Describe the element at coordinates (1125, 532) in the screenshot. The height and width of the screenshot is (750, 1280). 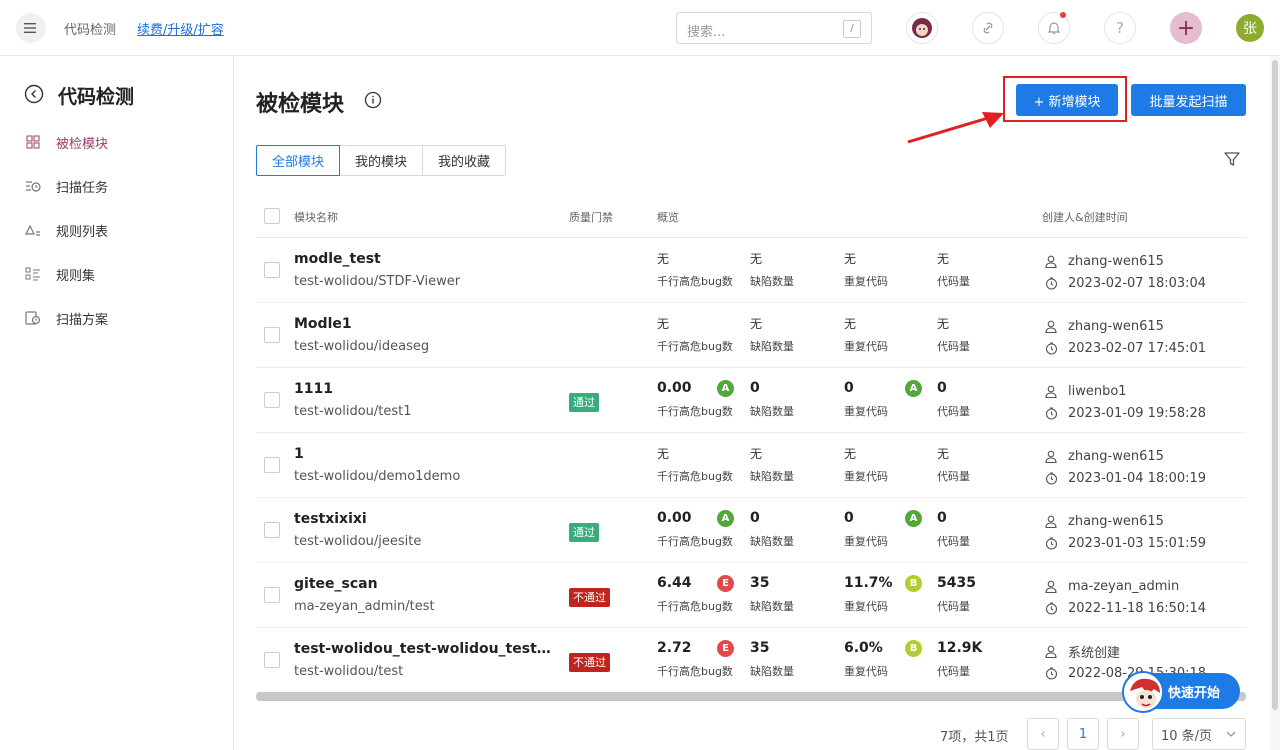
I see `creator-info: zhang-wen615 2023-01-03 15:01:59` at that location.